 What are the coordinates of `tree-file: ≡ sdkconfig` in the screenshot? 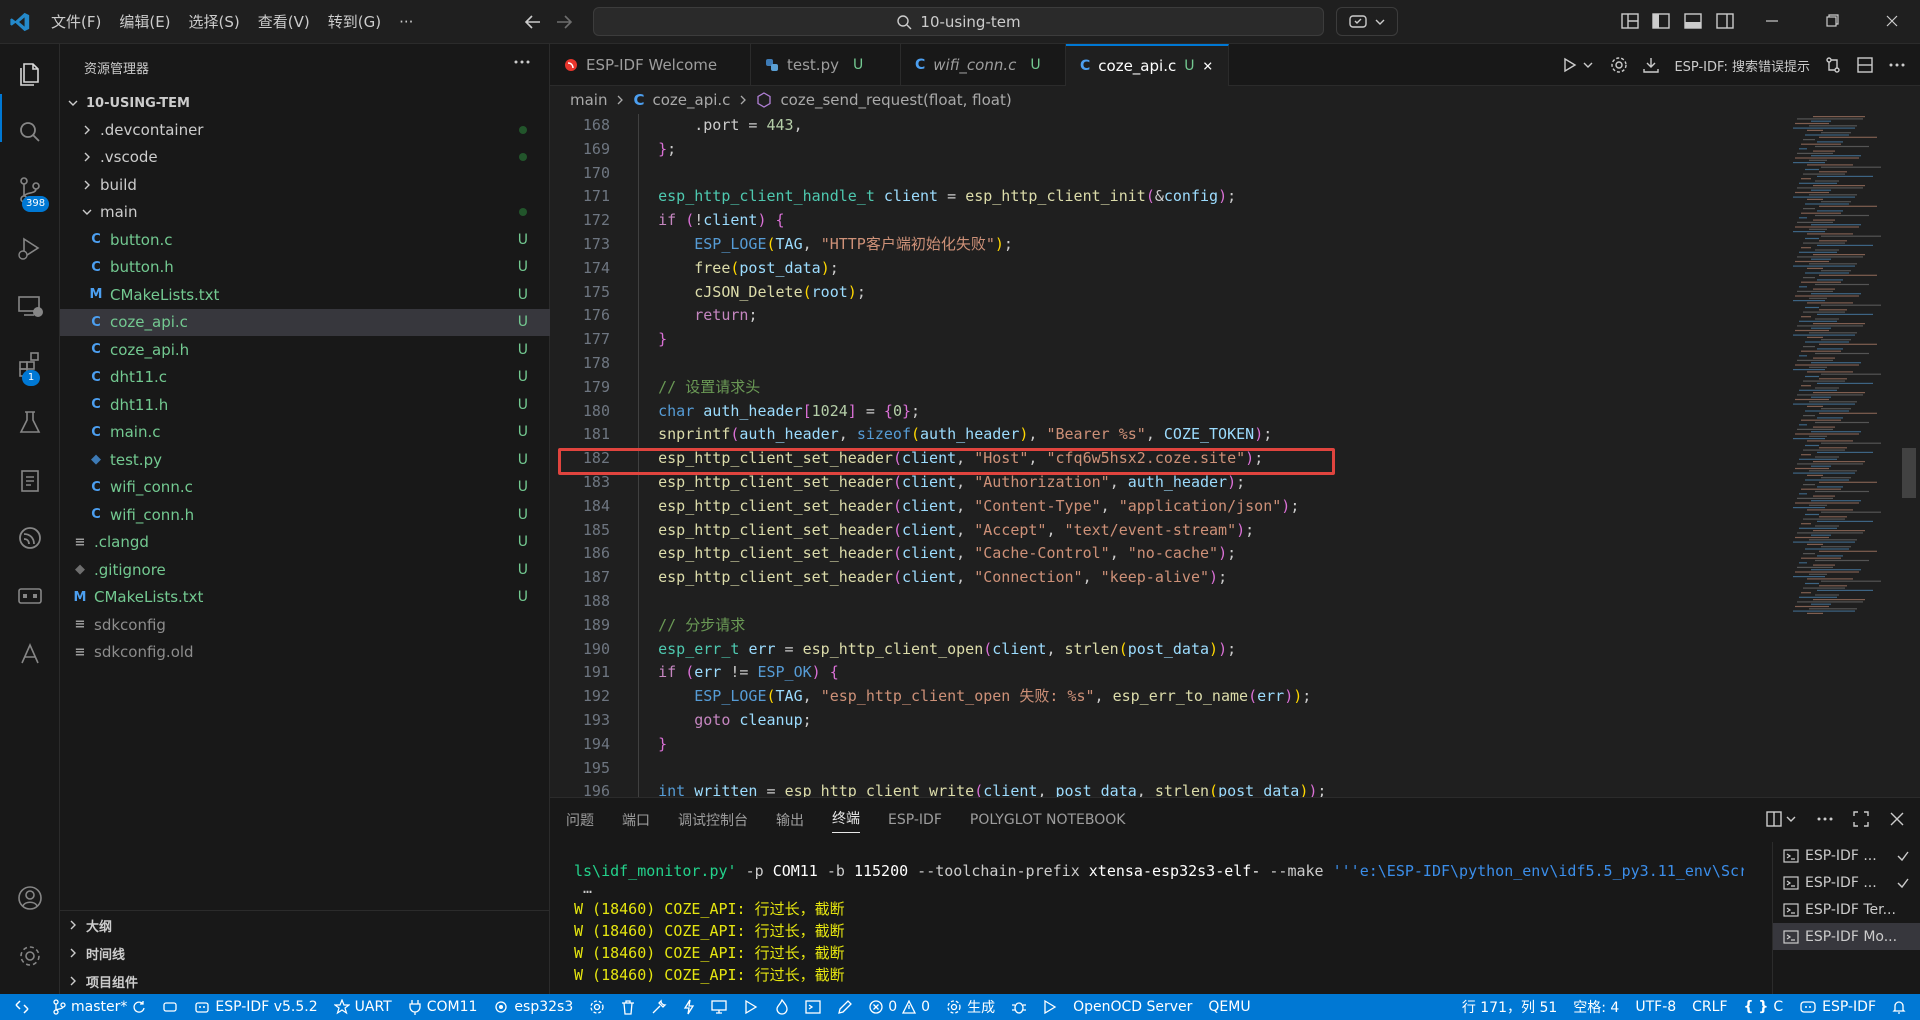 It's located at (305, 625).